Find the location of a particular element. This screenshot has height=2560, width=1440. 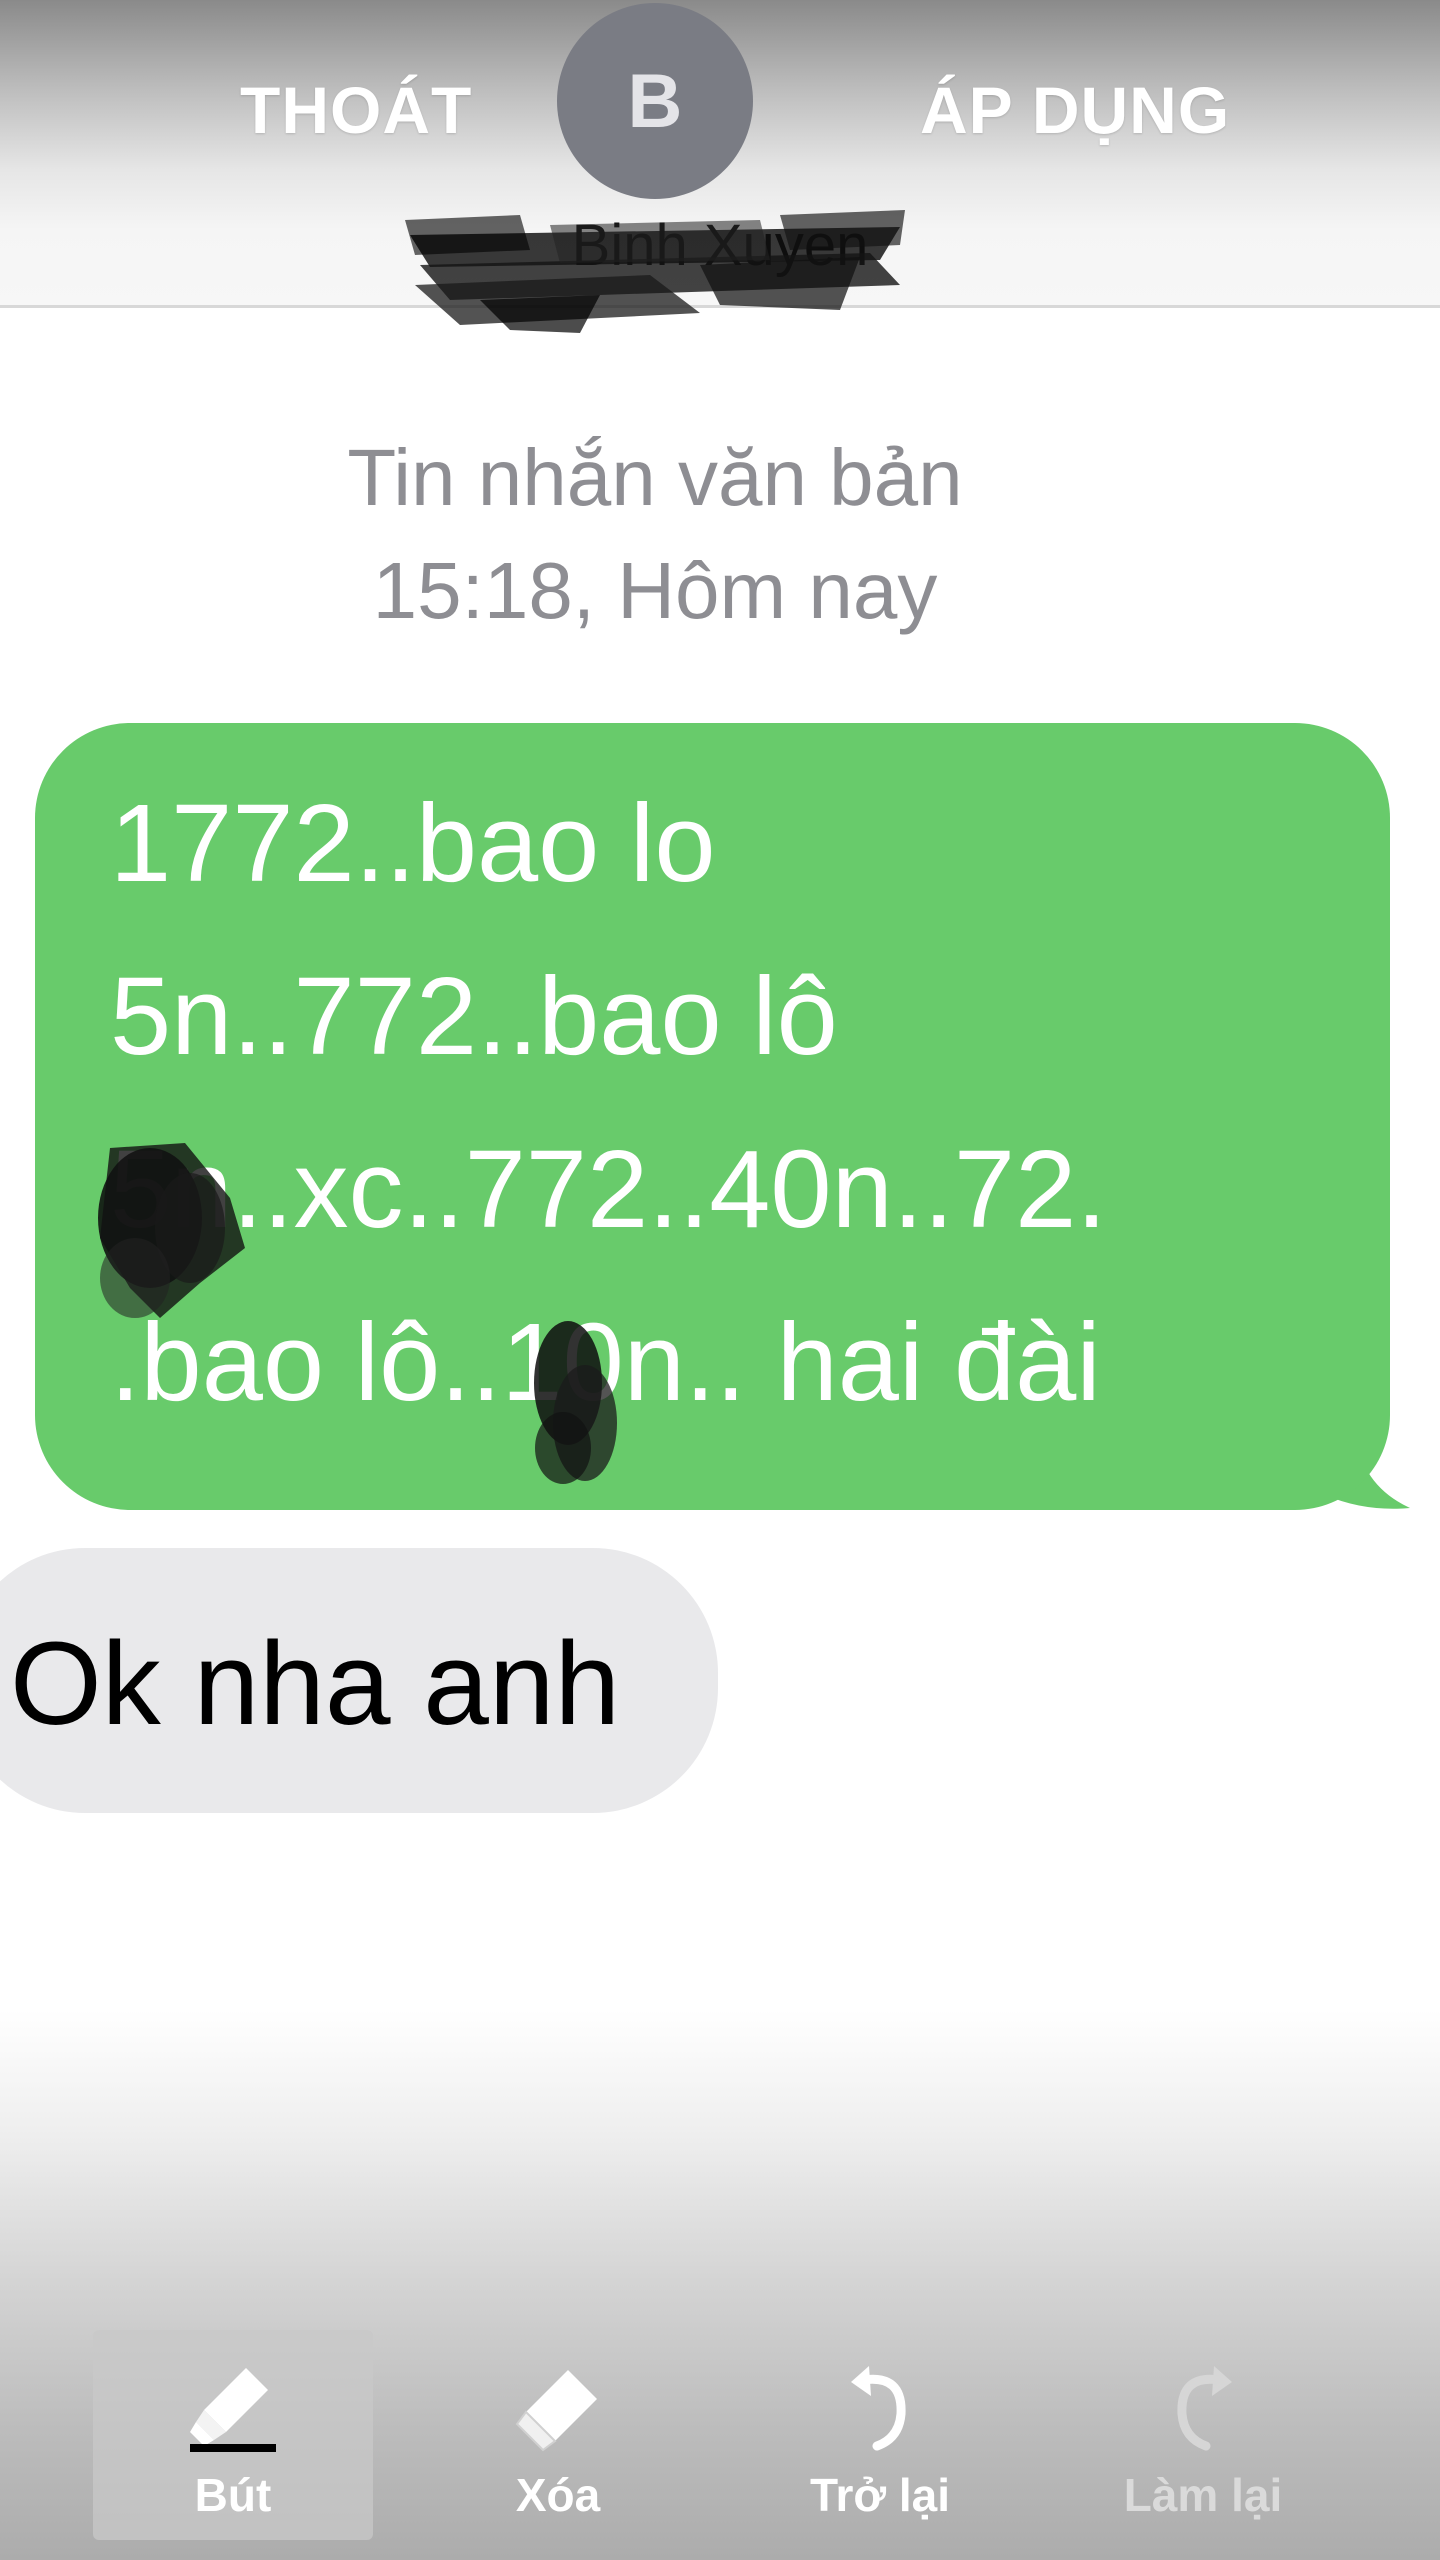

undo-button: Trở lại is located at coordinates (880, 2435).